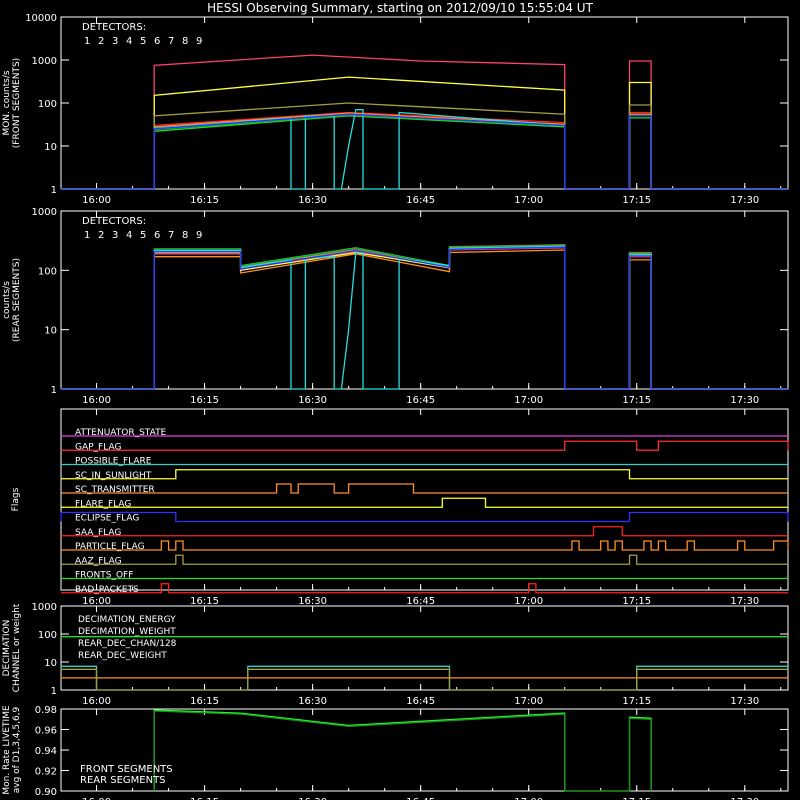  I want to click on legend-item-front: 1, so click(87, 41).